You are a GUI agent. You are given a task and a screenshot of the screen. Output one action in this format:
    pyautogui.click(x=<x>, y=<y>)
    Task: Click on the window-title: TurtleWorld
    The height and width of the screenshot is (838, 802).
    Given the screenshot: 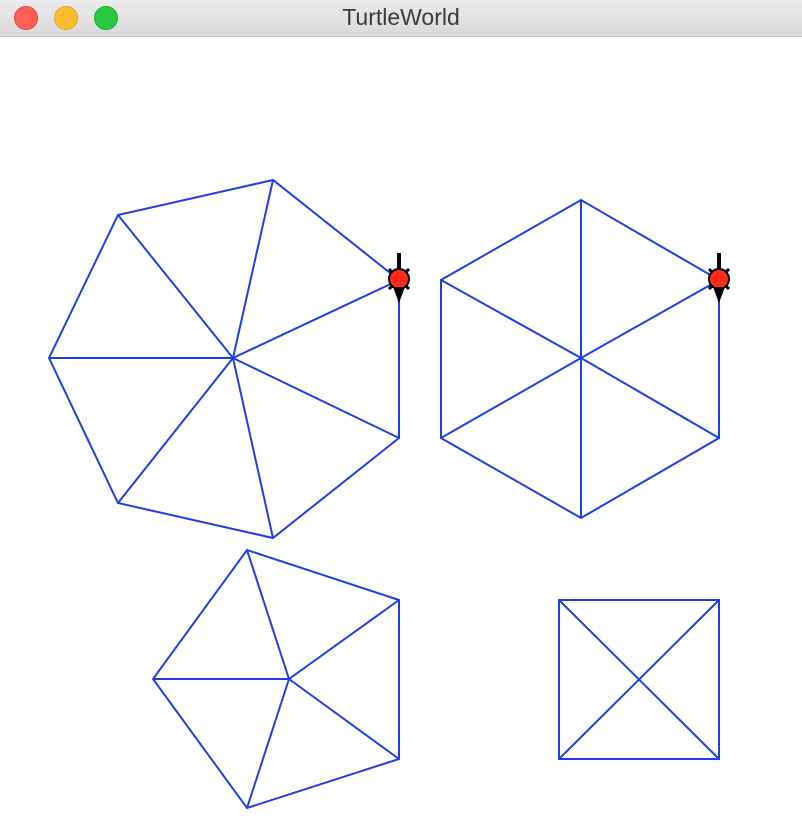 What is the action you would take?
    pyautogui.click(x=401, y=17)
    